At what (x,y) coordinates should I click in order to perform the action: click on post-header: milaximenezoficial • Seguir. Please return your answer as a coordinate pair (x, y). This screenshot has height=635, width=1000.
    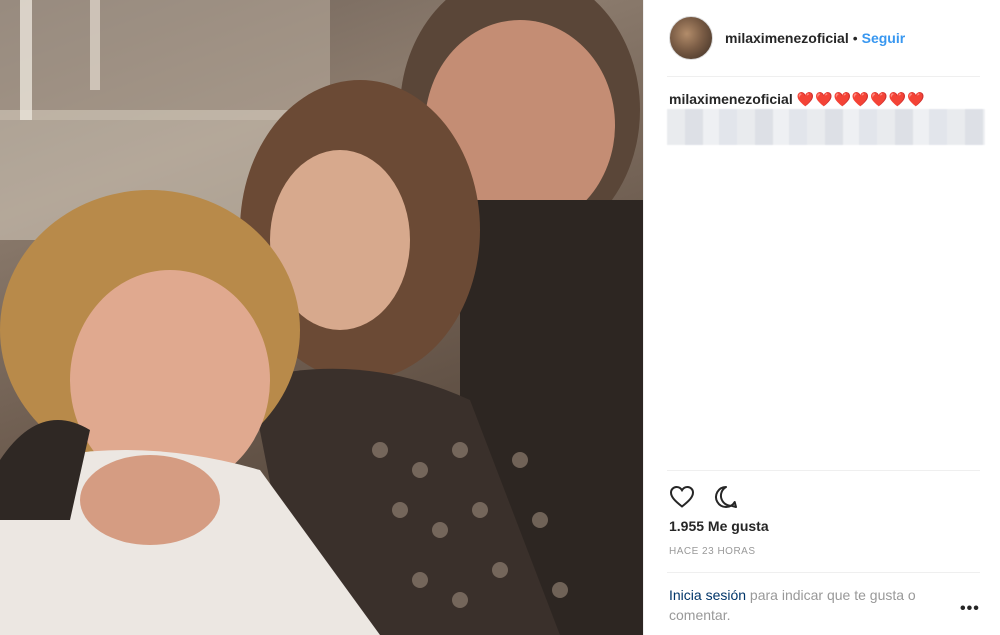
    Looking at the image, I should click on (822, 38).